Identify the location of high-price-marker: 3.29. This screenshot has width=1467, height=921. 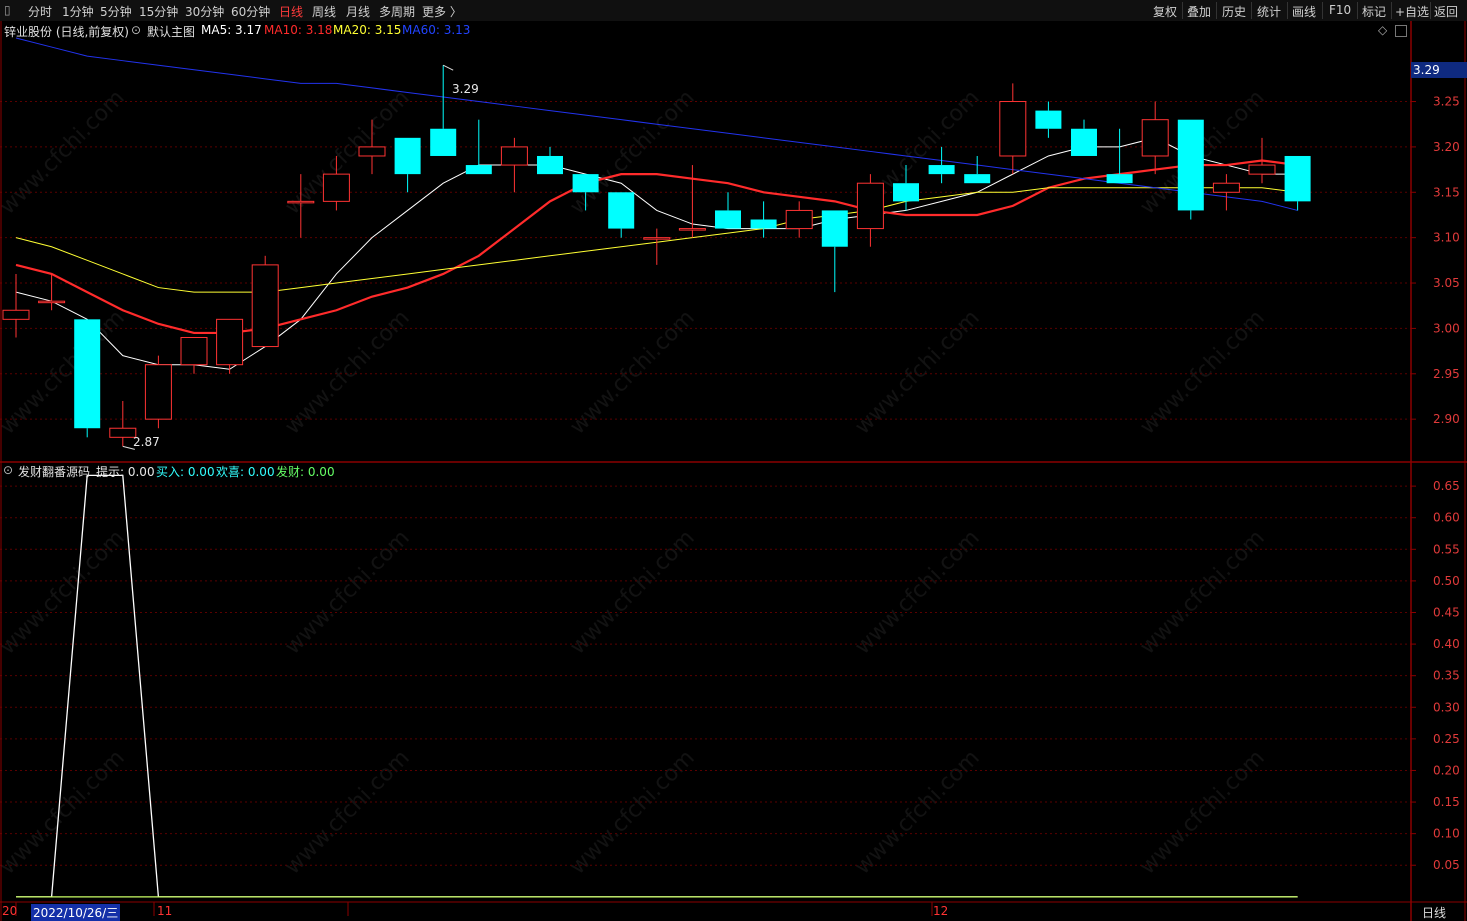
(465, 89).